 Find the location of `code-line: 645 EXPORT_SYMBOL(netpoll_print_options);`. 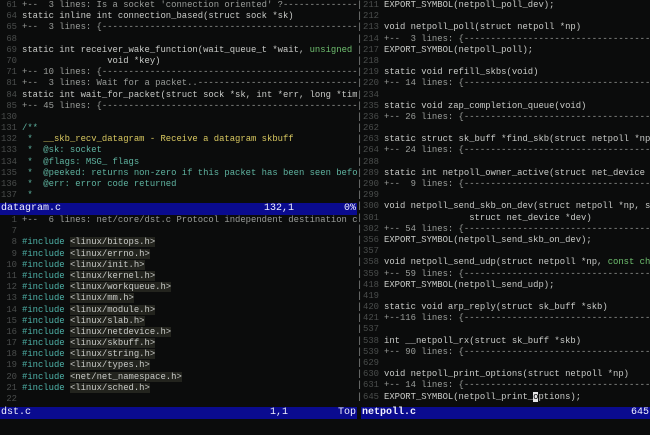

code-line: 645 EXPORT_SYMBOL(netpoll_print_options); is located at coordinates (505, 397).